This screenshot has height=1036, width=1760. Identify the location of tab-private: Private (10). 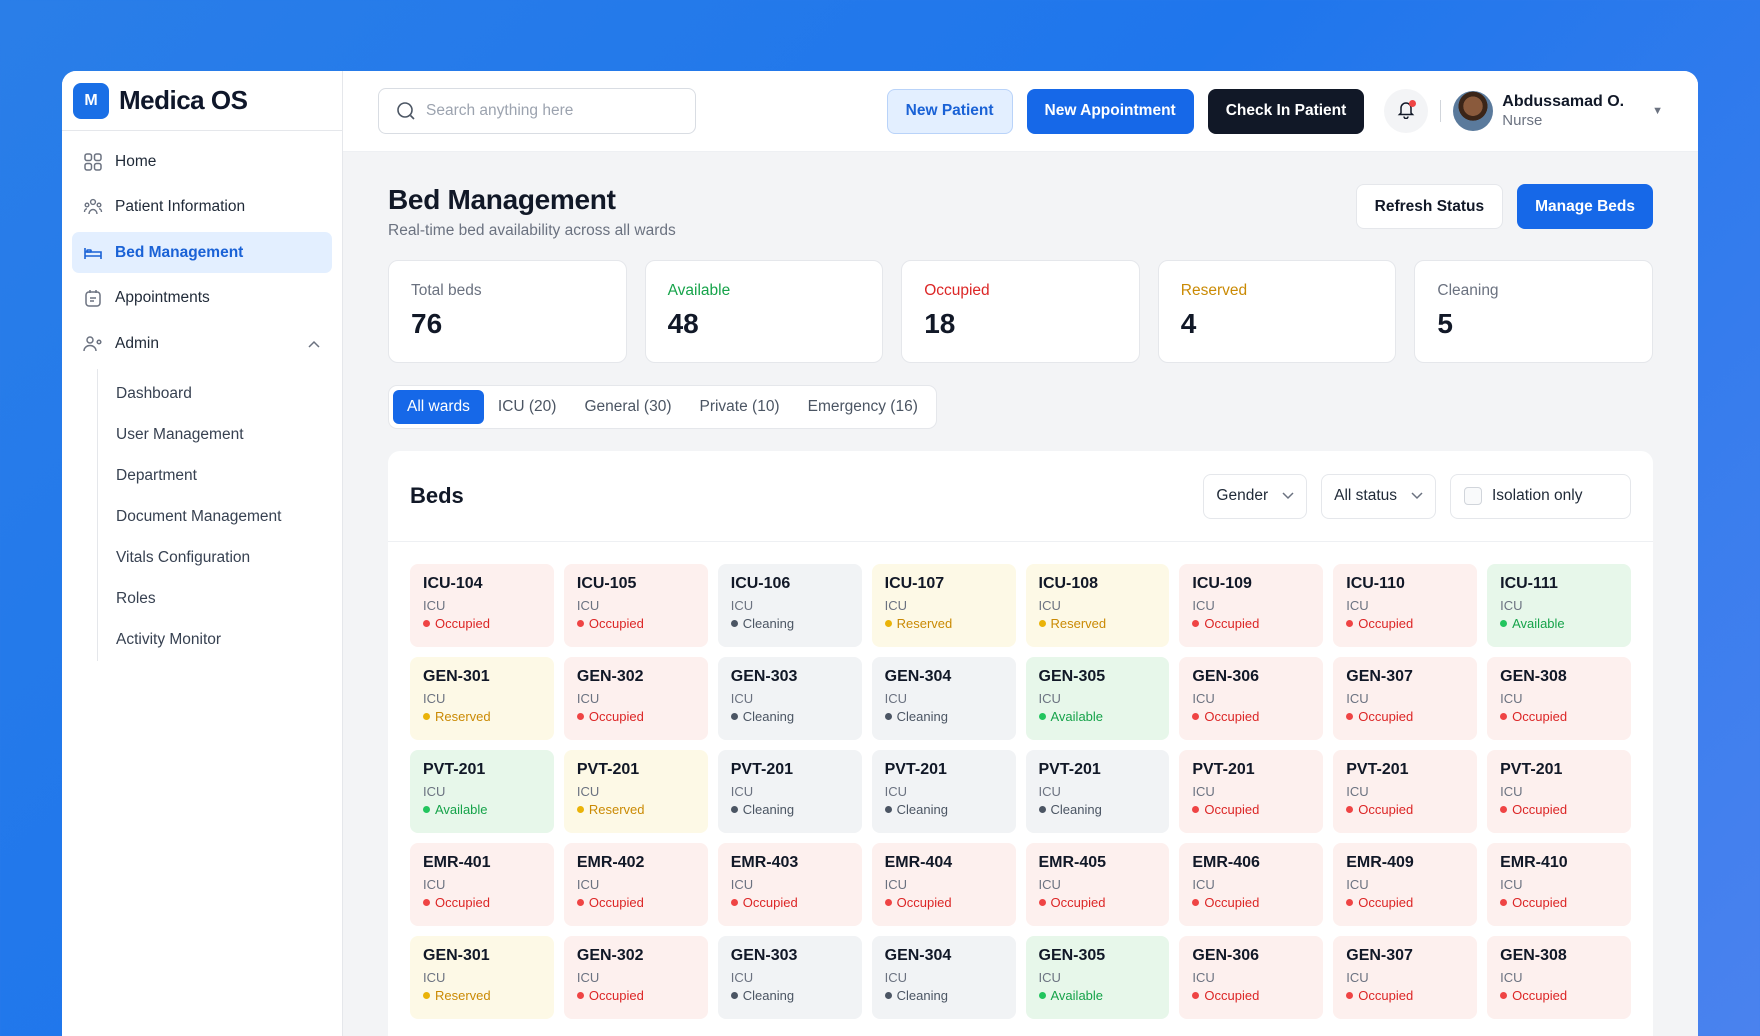
(739, 407).